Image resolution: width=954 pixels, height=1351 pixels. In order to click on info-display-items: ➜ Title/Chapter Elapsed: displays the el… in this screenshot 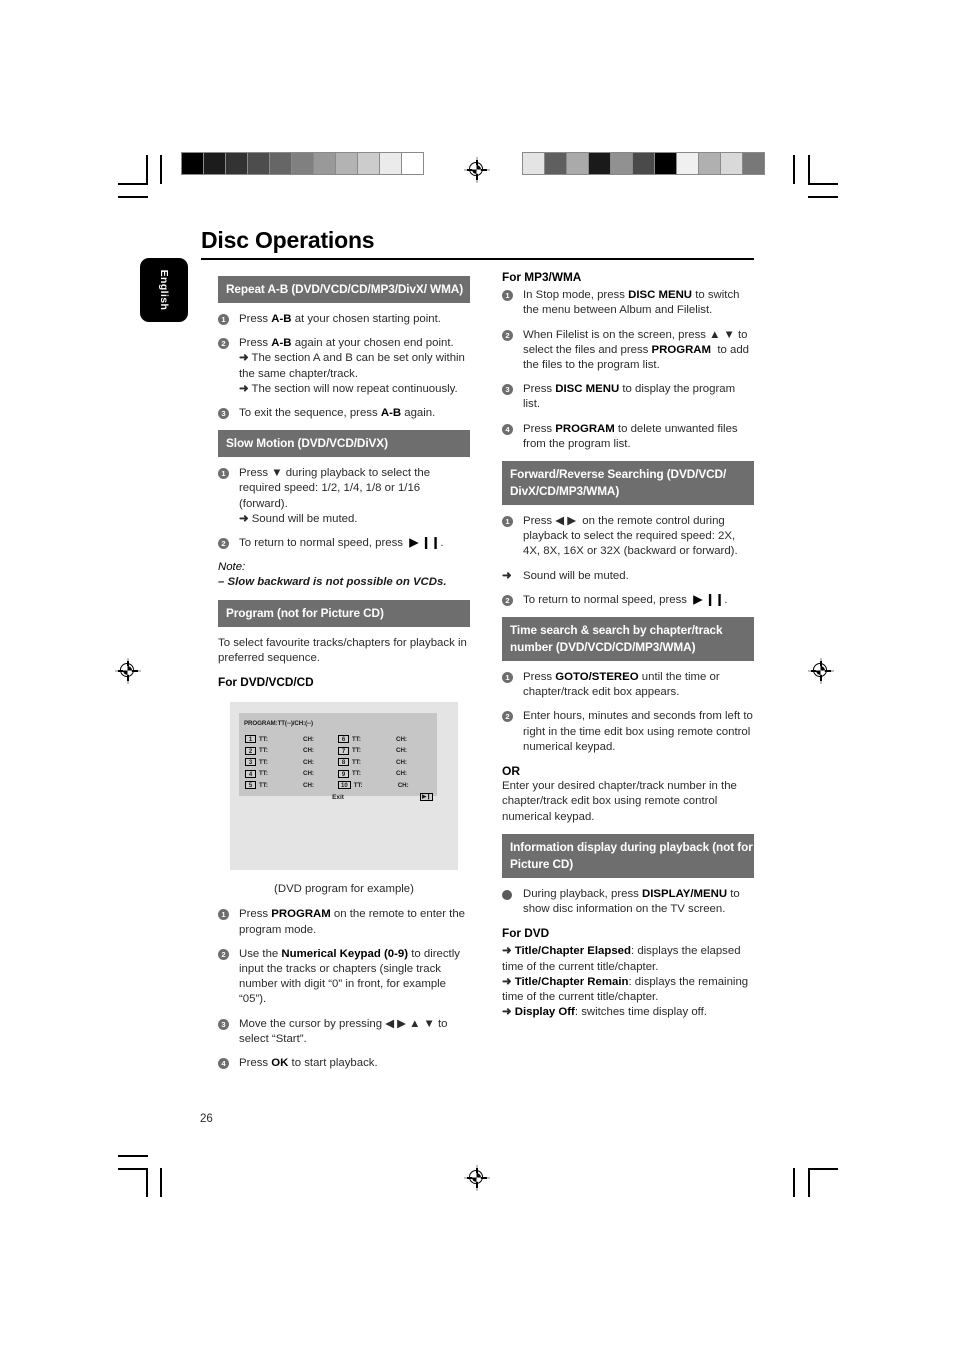, I will do `click(628, 982)`.